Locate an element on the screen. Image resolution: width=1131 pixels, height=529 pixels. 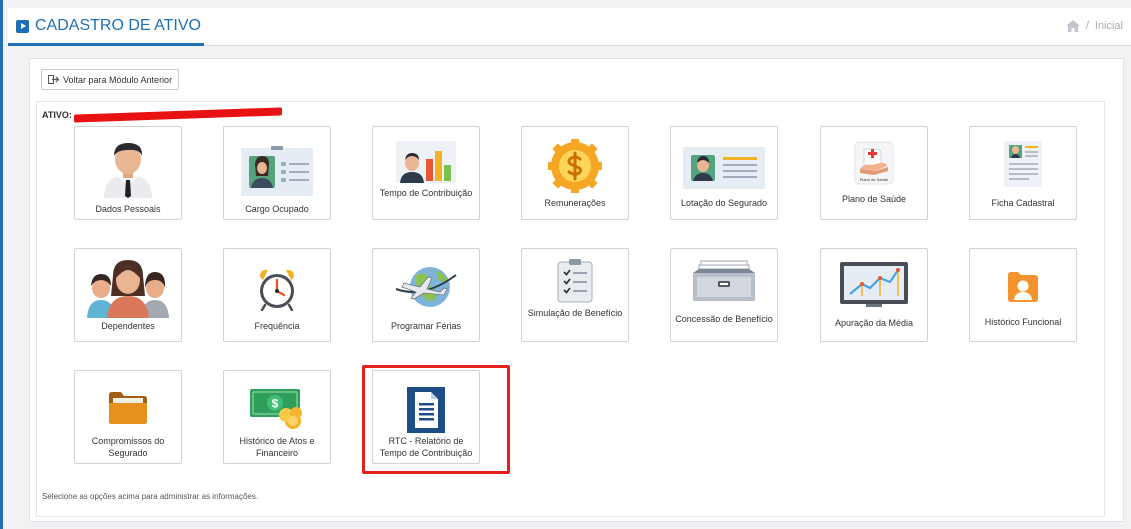
money-coins-icon: $ is located at coordinates (277, 408).